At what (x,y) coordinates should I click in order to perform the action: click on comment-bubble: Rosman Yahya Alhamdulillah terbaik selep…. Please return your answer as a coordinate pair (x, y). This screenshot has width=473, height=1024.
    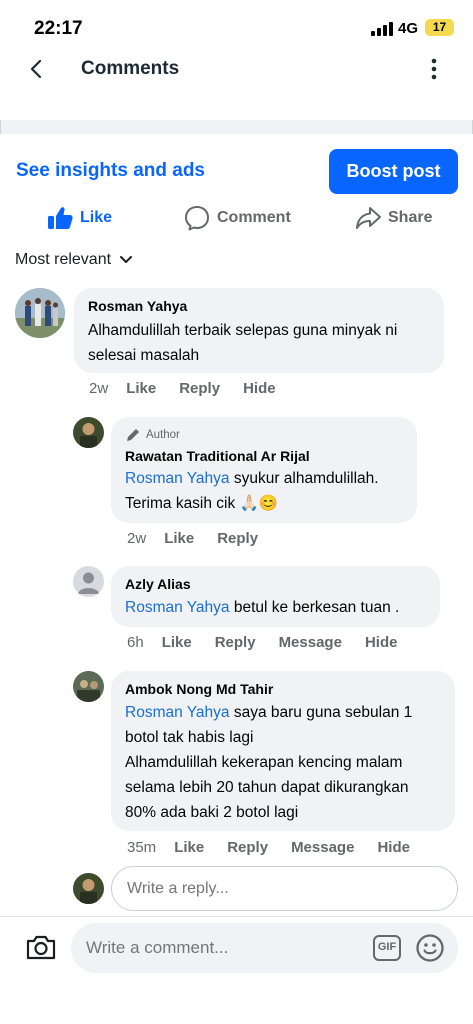
    Looking at the image, I should click on (259, 330).